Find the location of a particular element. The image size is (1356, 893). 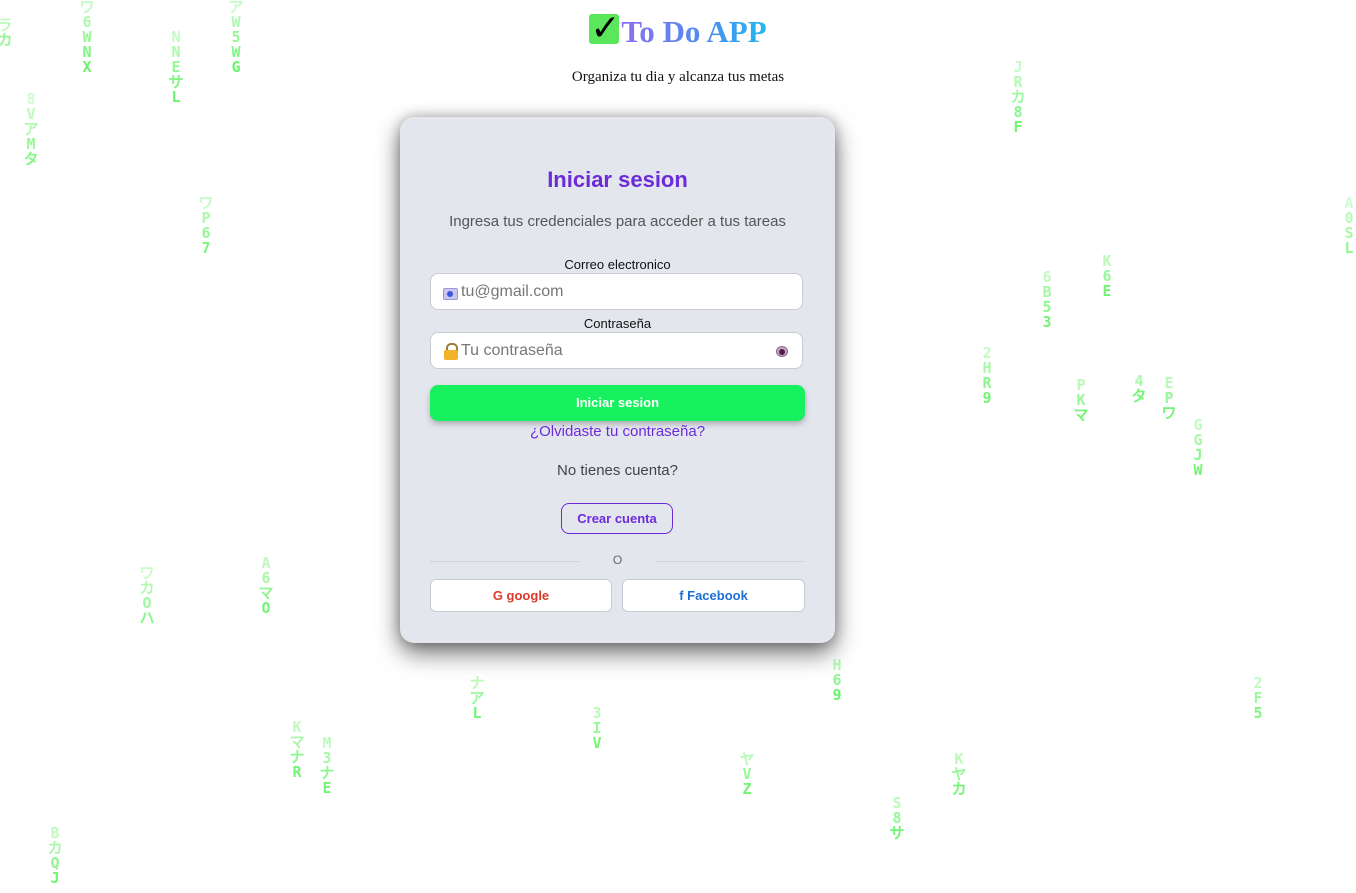

lock-icon is located at coordinates (451, 351).